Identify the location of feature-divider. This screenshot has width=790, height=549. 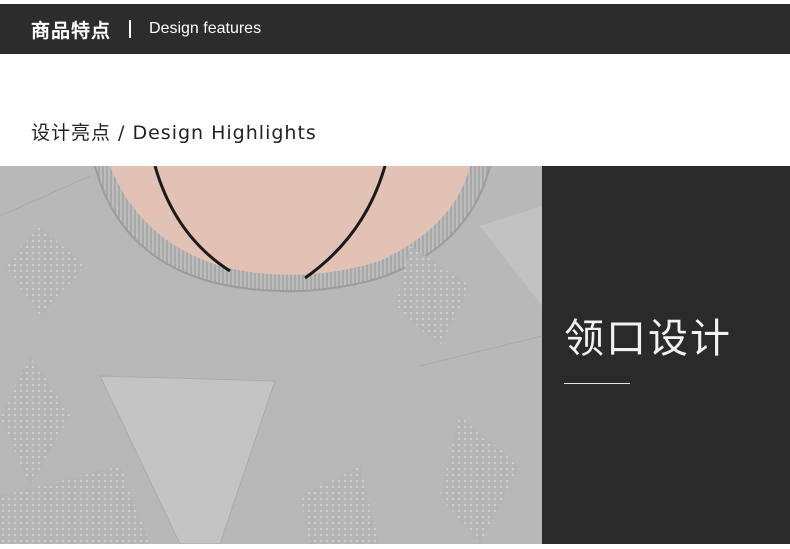
(597, 383).